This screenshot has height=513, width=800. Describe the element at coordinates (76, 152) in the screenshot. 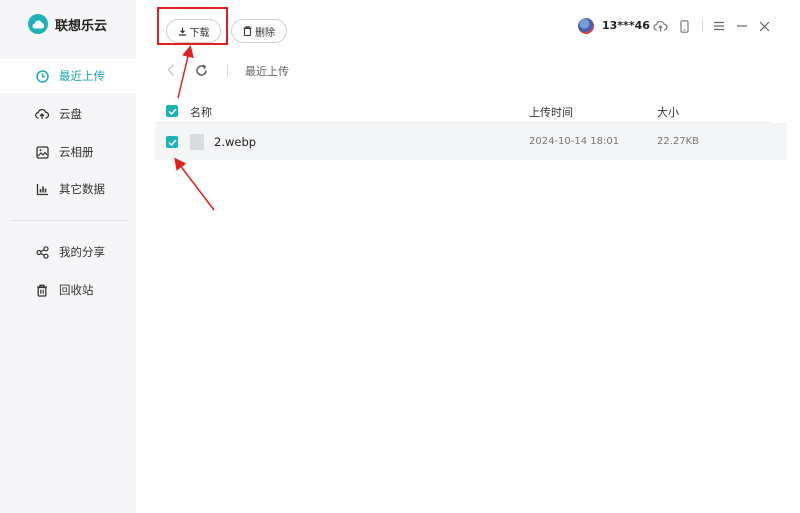

I see `sidebar-item-label: 云相册` at that location.